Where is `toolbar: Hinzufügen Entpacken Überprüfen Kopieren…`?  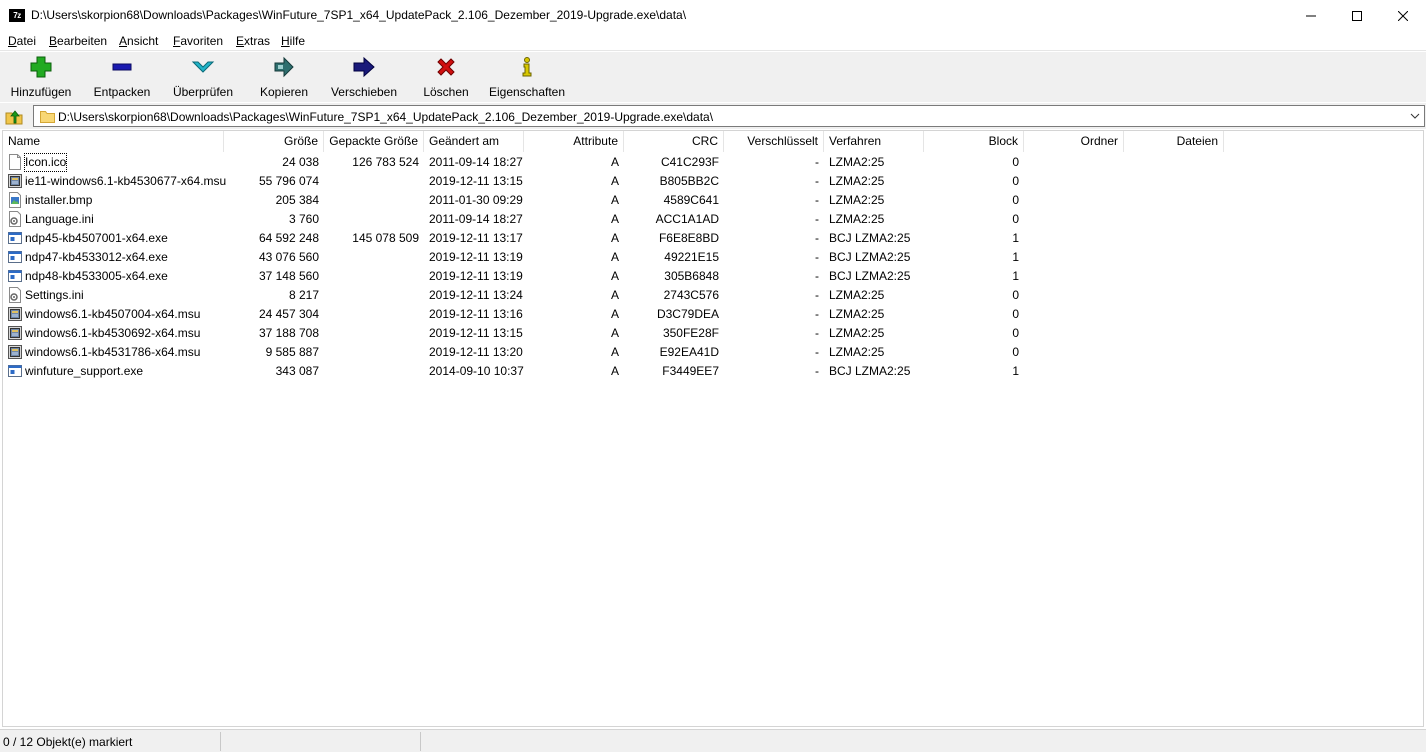 toolbar: Hinzufügen Entpacken Überprüfen Kopieren… is located at coordinates (713, 77).